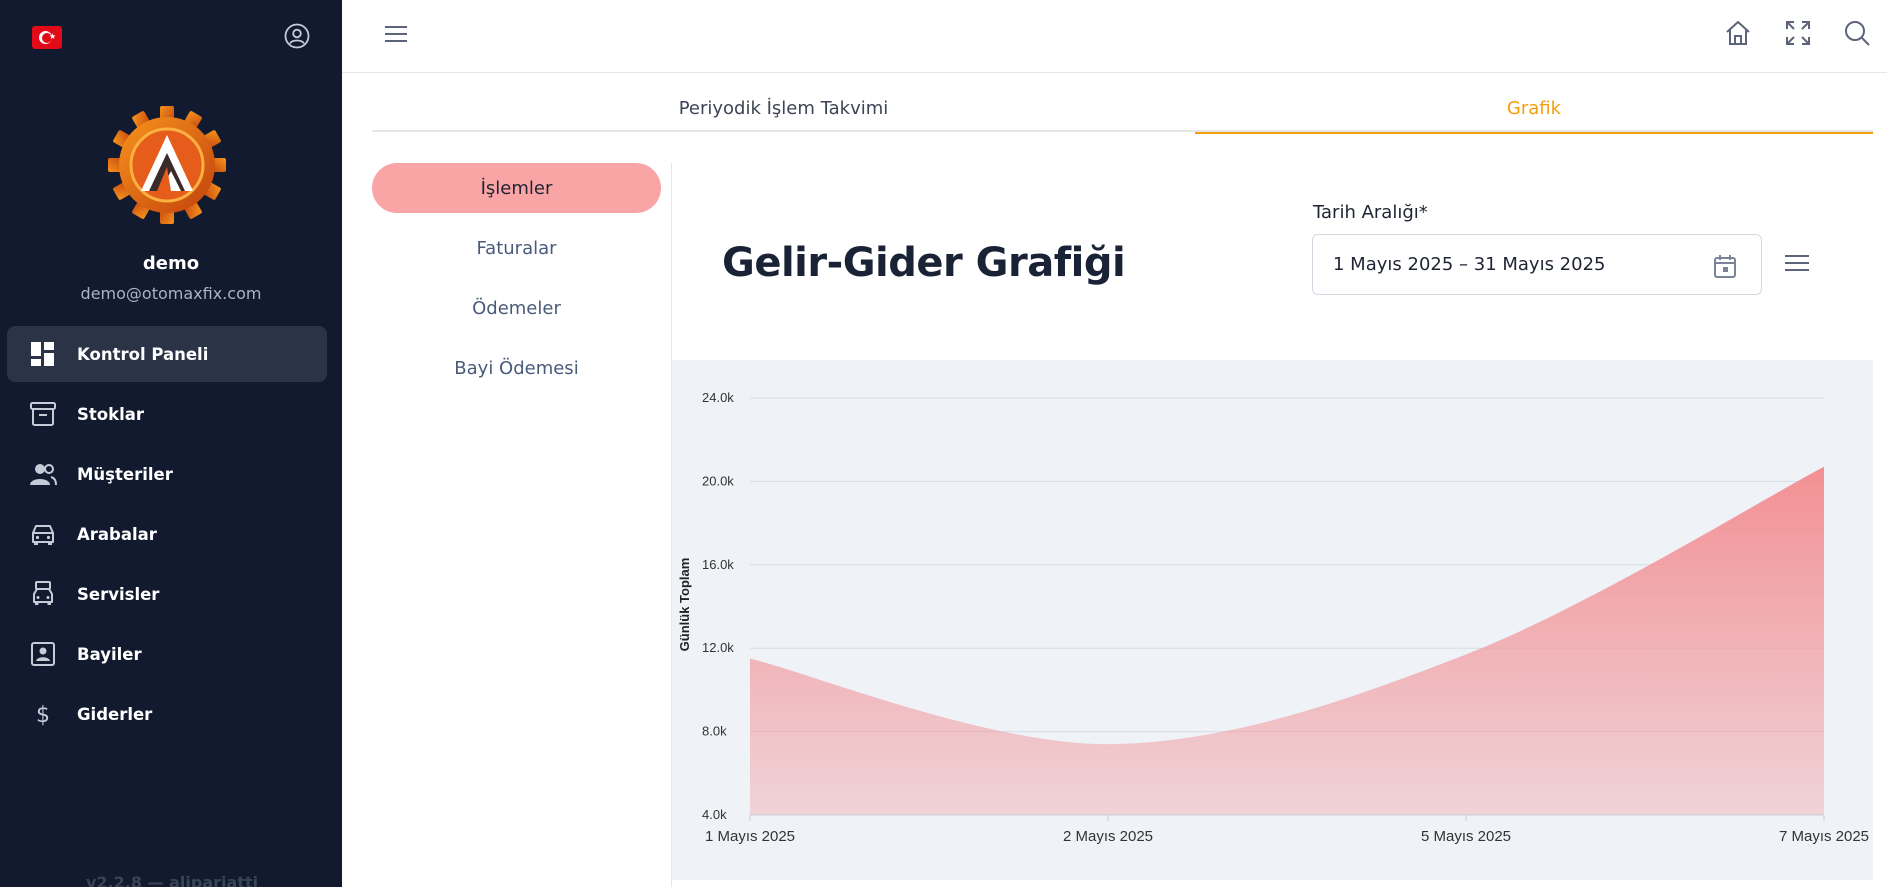  What do you see at coordinates (783, 108) in the screenshot?
I see `tab-periyodik-islem-takvimi: Periyodik İşlem Takvimi` at bounding box center [783, 108].